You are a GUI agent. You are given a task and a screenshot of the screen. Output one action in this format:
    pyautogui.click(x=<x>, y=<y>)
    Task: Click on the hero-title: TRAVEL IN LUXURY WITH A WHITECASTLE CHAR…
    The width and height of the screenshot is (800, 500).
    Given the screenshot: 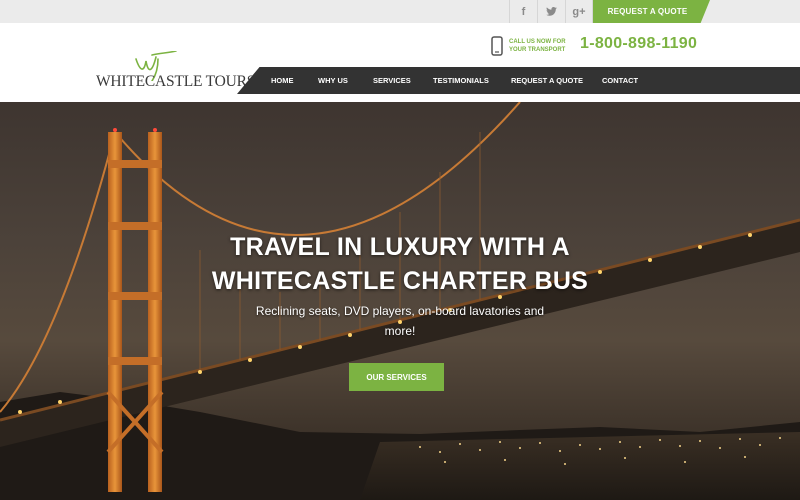 What is the action you would take?
    pyautogui.click(x=400, y=264)
    